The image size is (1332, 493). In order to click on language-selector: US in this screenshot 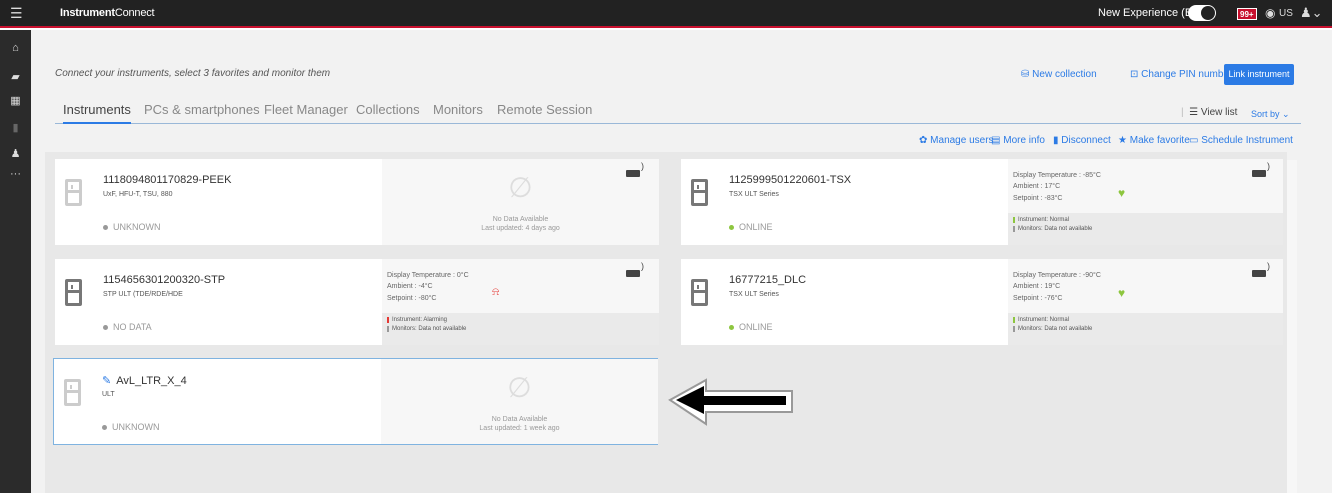, I will do `click(1286, 13)`.